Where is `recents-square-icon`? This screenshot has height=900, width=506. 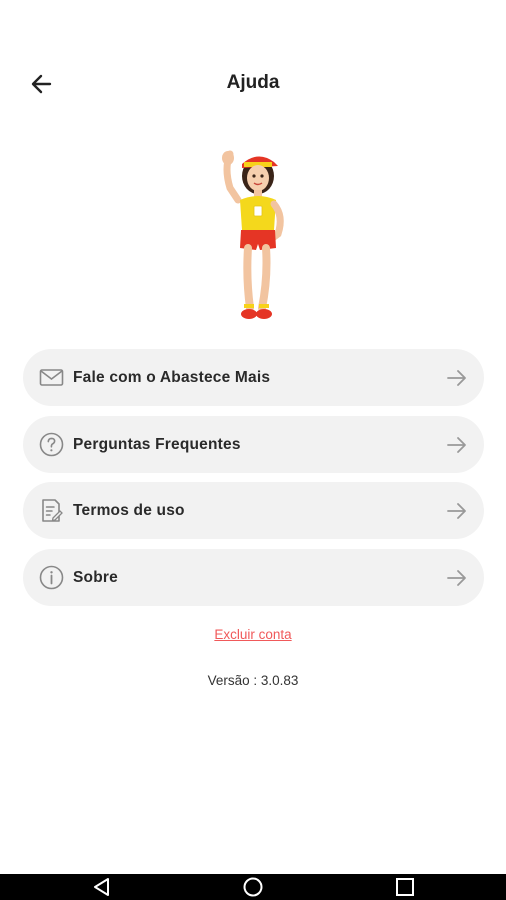
recents-square-icon is located at coordinates (405, 887).